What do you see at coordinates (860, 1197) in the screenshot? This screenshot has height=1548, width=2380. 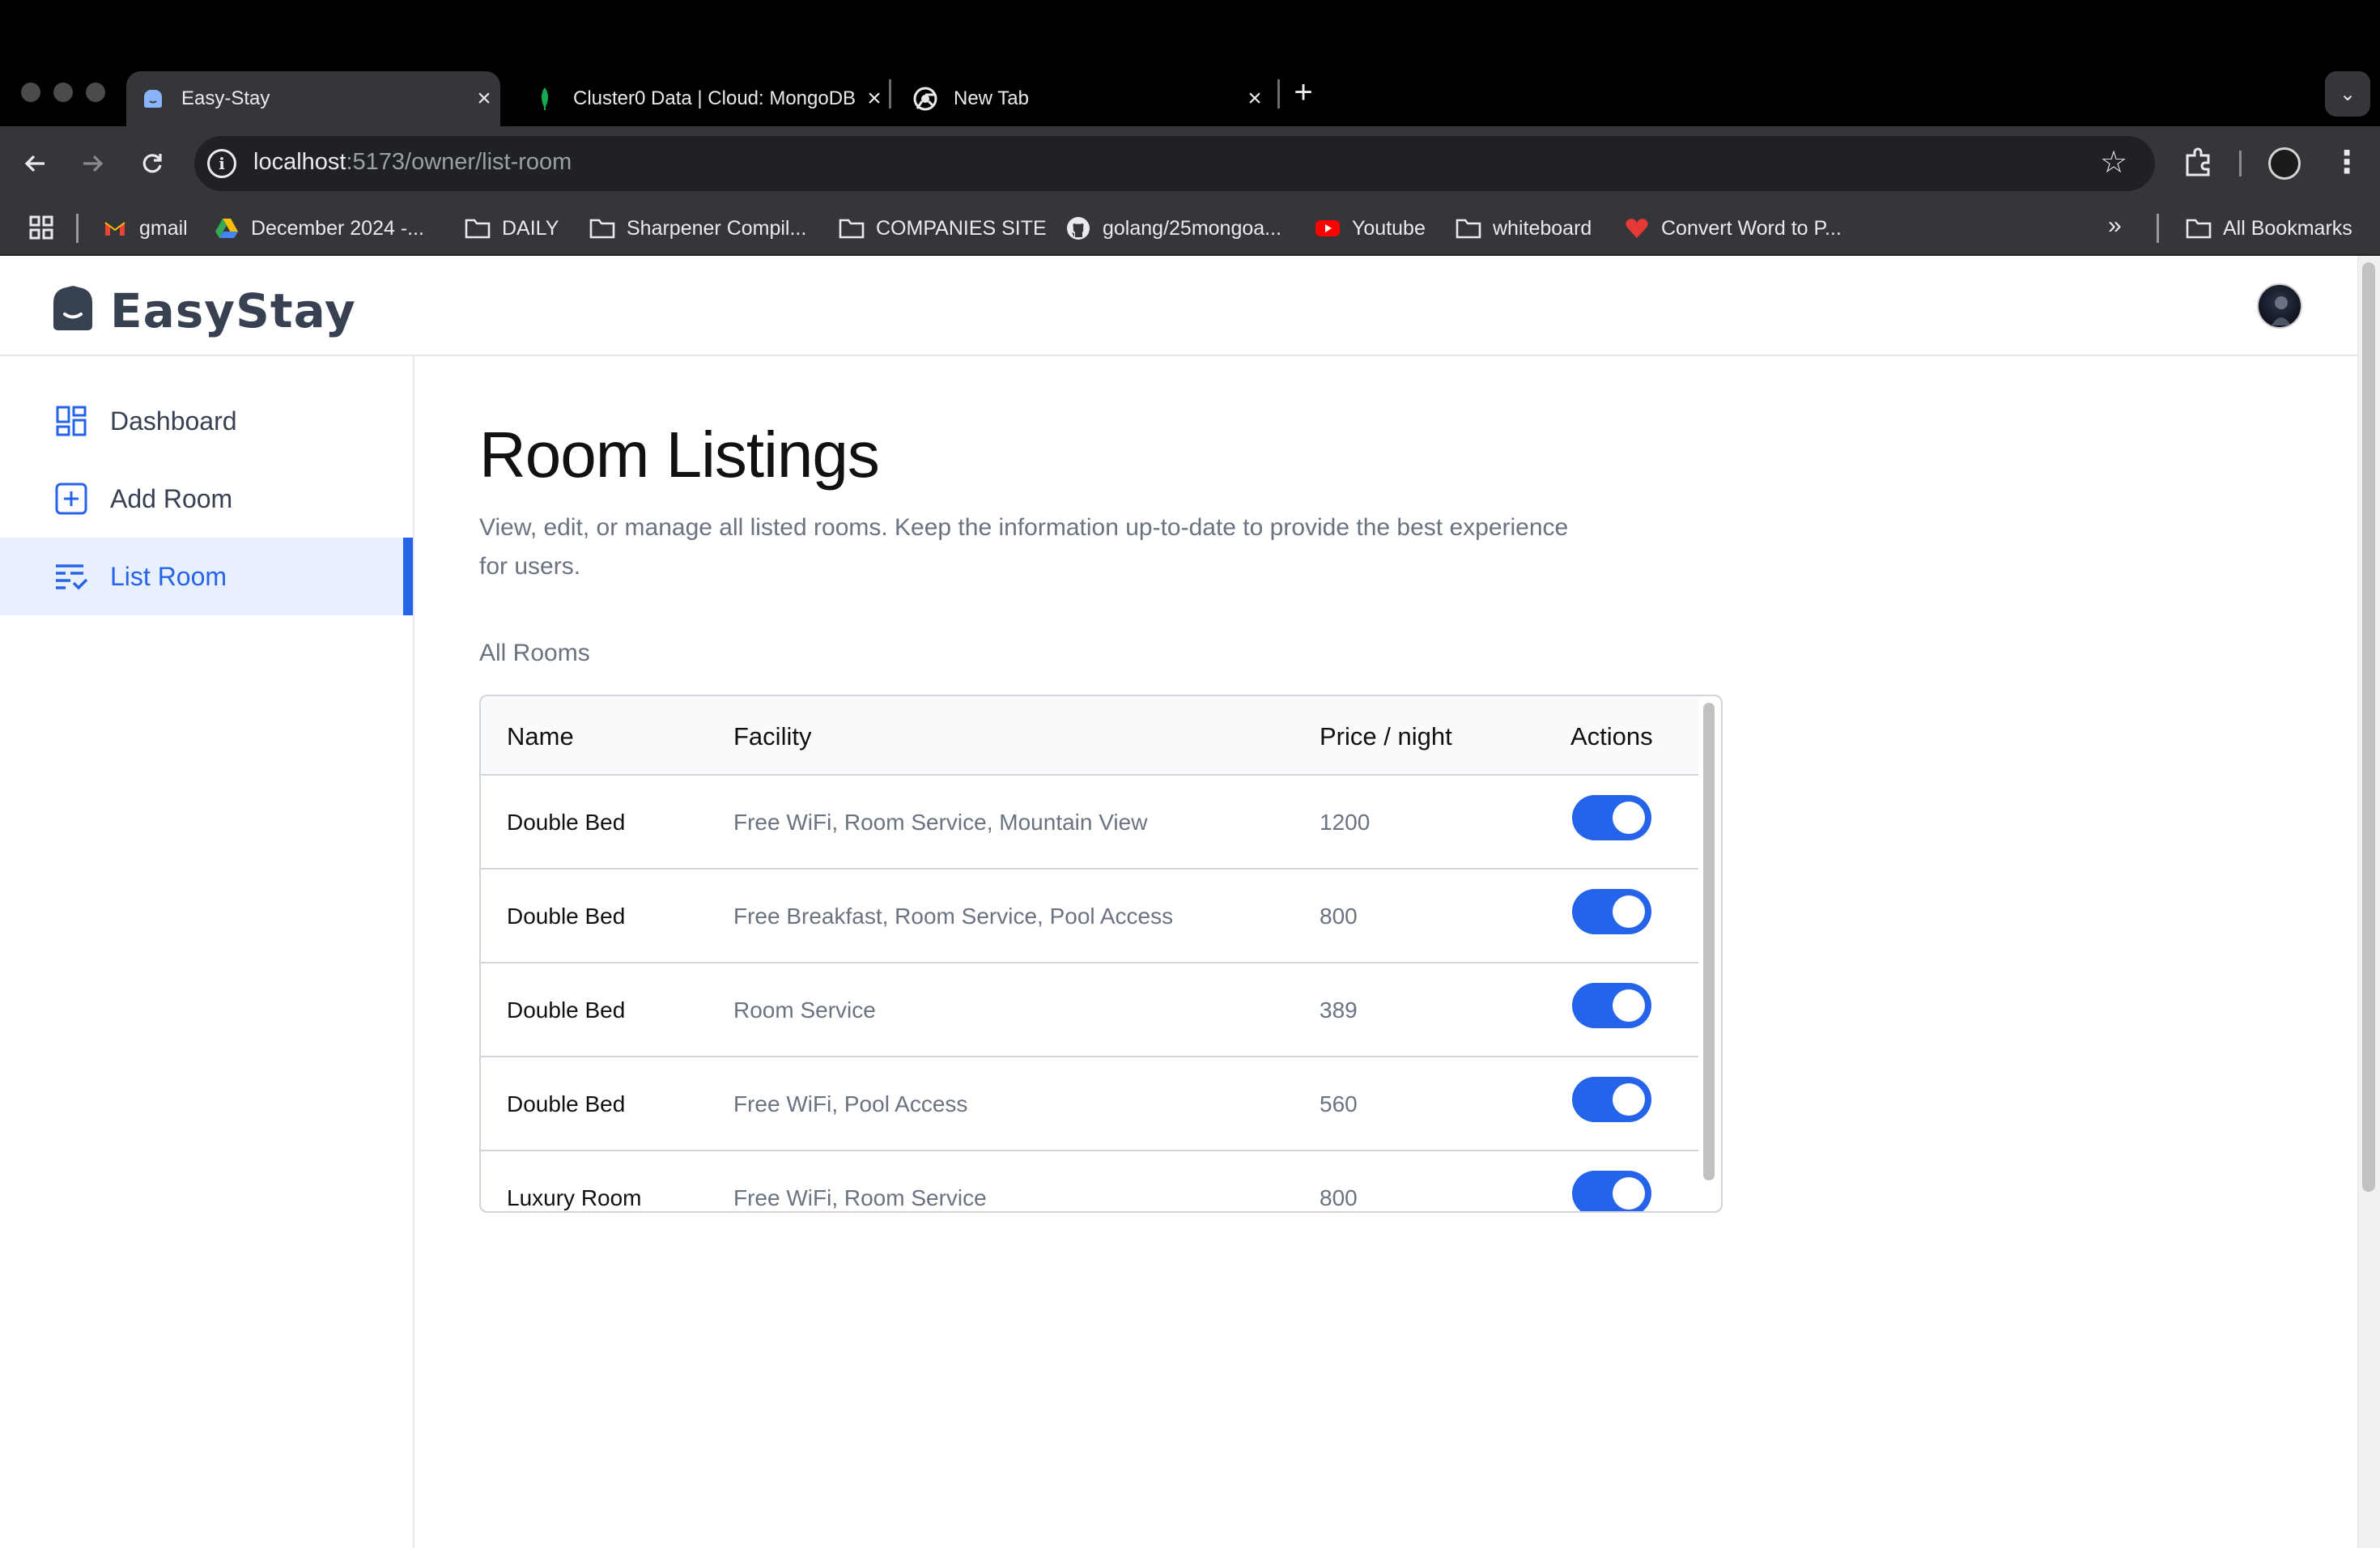 I see `room-facility: Free WiFi, Room Service` at bounding box center [860, 1197].